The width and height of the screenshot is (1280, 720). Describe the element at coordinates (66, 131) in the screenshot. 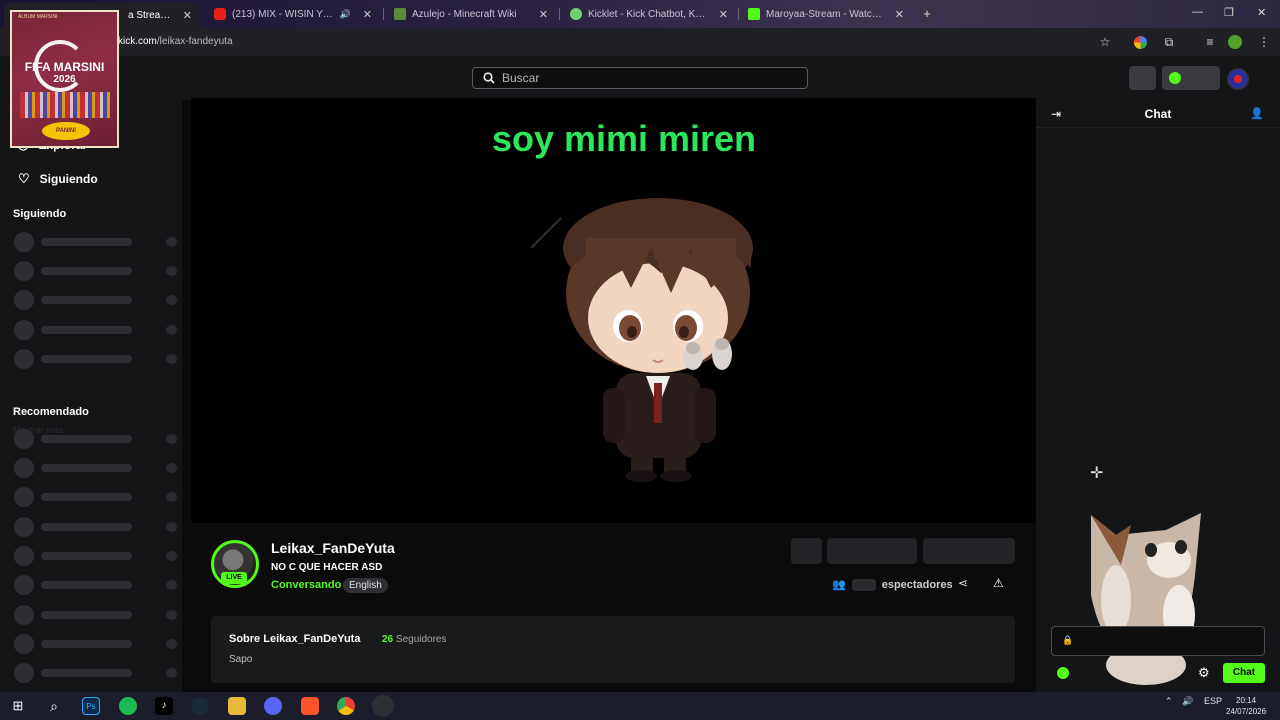

I see `sticker-brand: PANINI` at that location.